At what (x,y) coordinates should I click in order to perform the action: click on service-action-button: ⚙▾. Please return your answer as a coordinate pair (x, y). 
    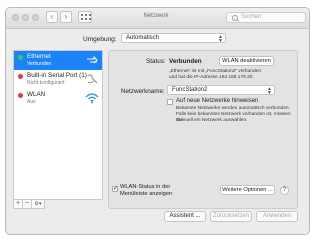
    Looking at the image, I should click on (38, 204).